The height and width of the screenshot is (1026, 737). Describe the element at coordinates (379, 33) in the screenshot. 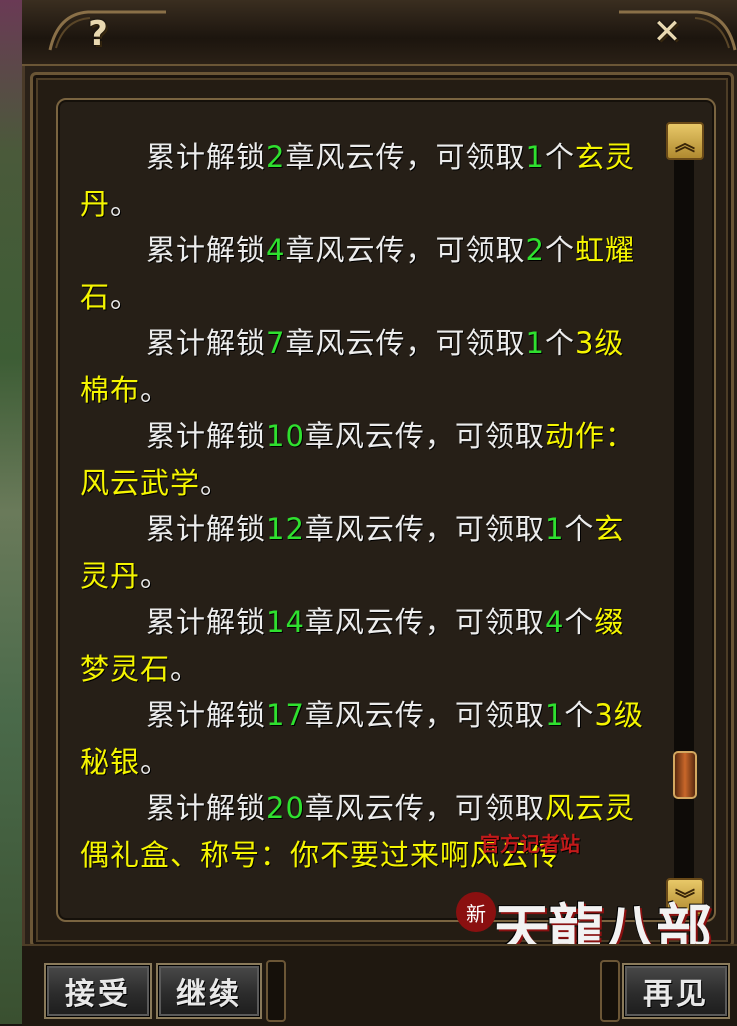

I see `dialog-titlebar` at that location.